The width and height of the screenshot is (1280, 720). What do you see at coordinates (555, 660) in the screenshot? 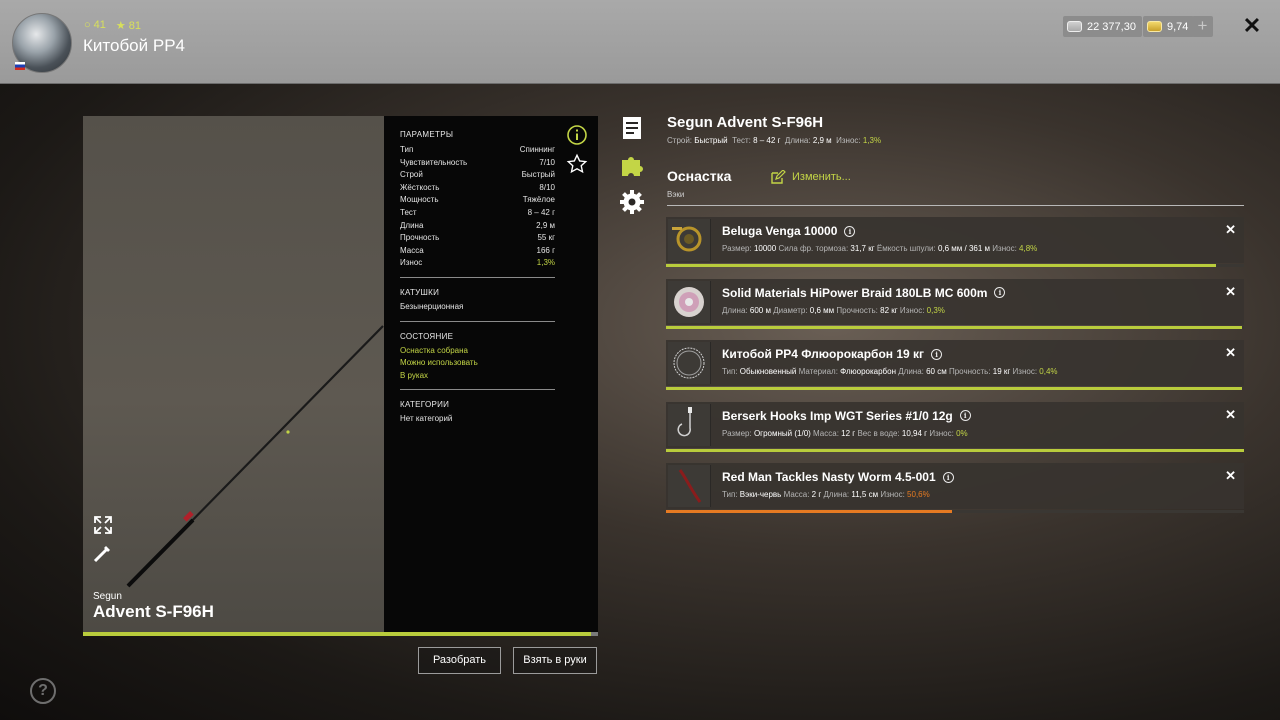
I see `take-in-hands-button: Взять в руки` at bounding box center [555, 660].